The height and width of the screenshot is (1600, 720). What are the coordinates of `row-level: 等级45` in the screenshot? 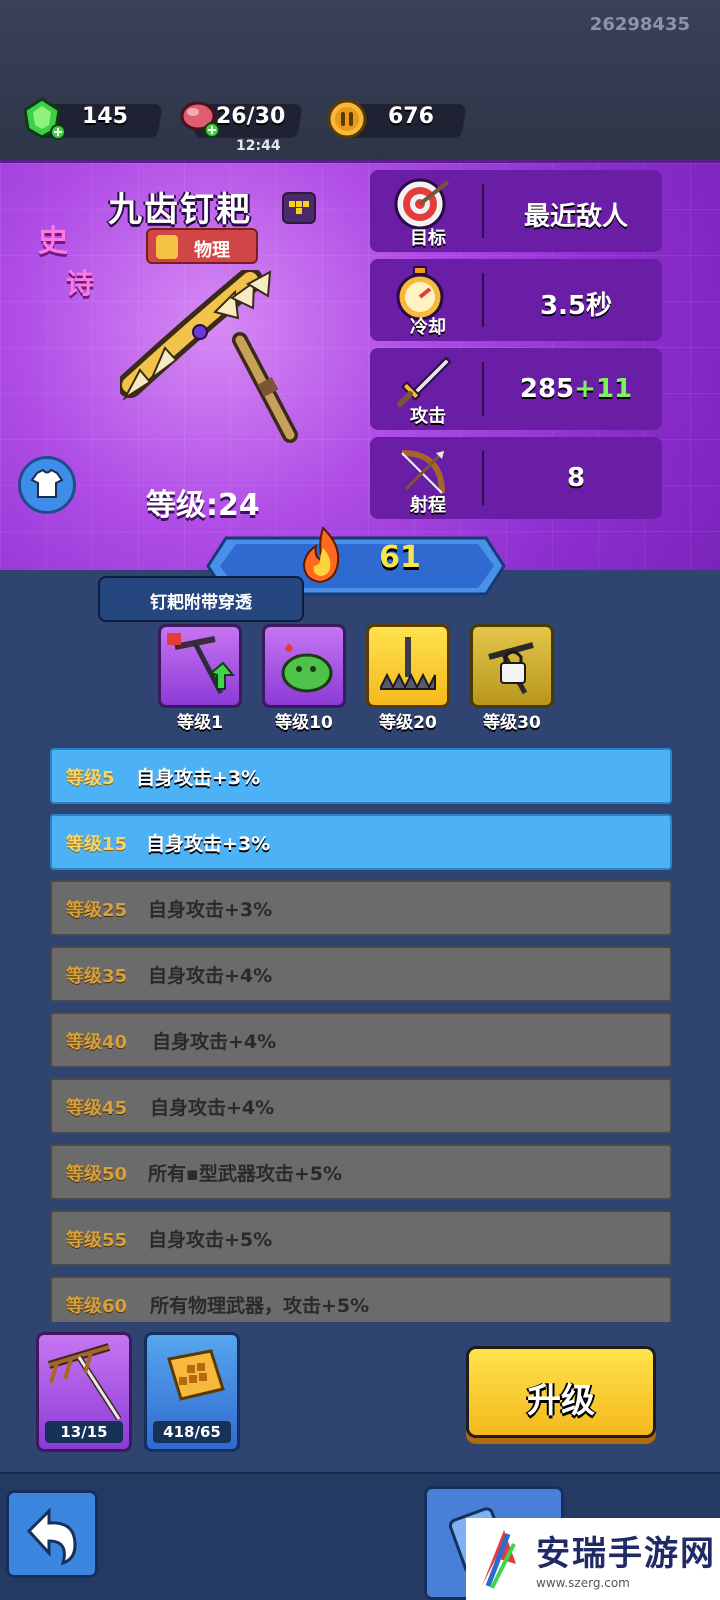 It's located at (97, 1108).